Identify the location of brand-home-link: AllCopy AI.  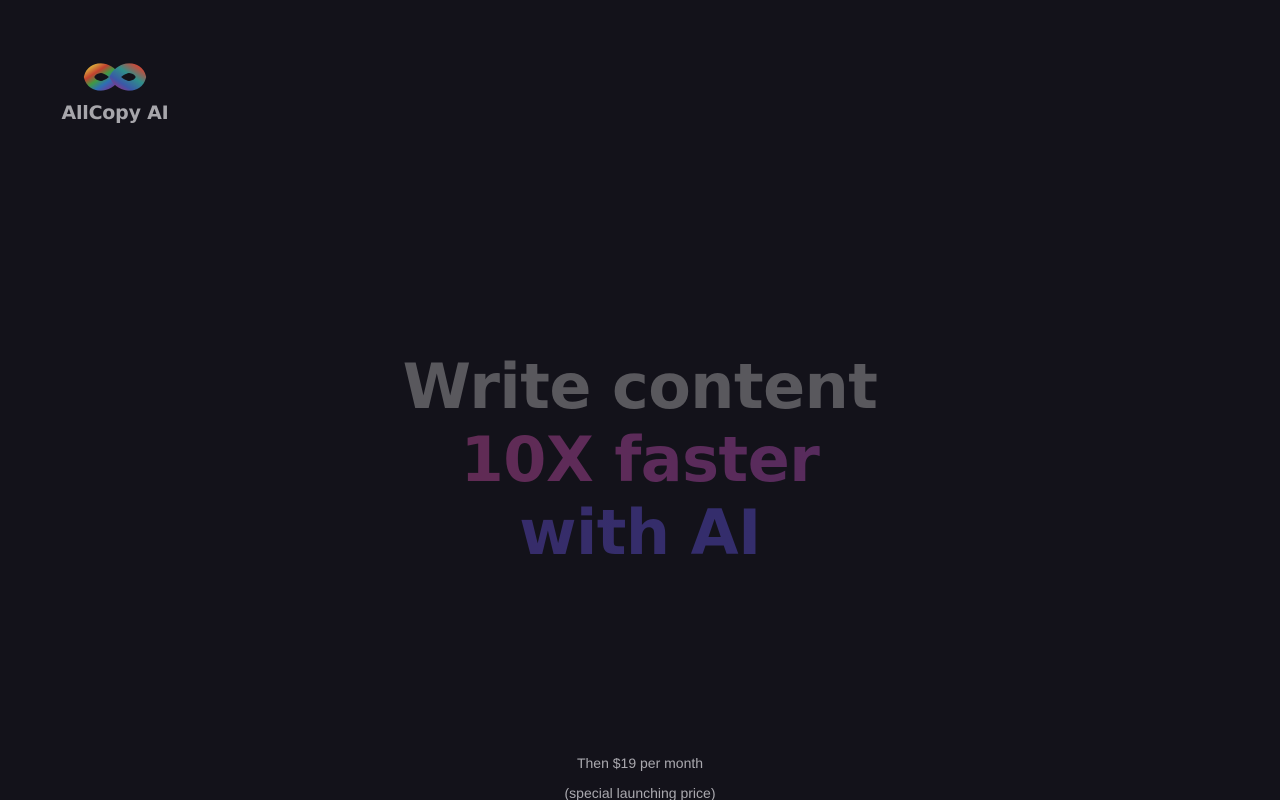
(115, 91).